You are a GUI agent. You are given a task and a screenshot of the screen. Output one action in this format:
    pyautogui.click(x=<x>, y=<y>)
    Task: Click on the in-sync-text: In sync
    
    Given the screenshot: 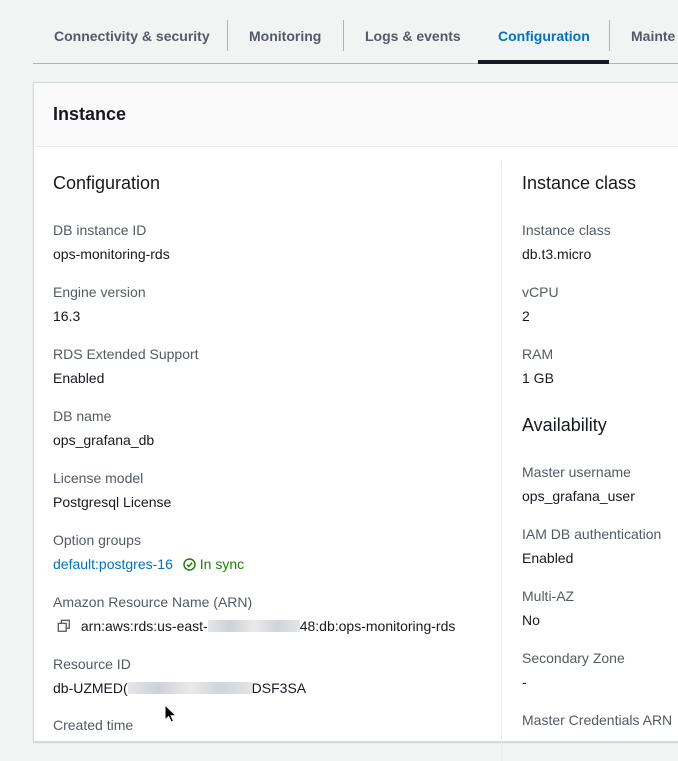 What is the action you would take?
    pyautogui.click(x=222, y=564)
    